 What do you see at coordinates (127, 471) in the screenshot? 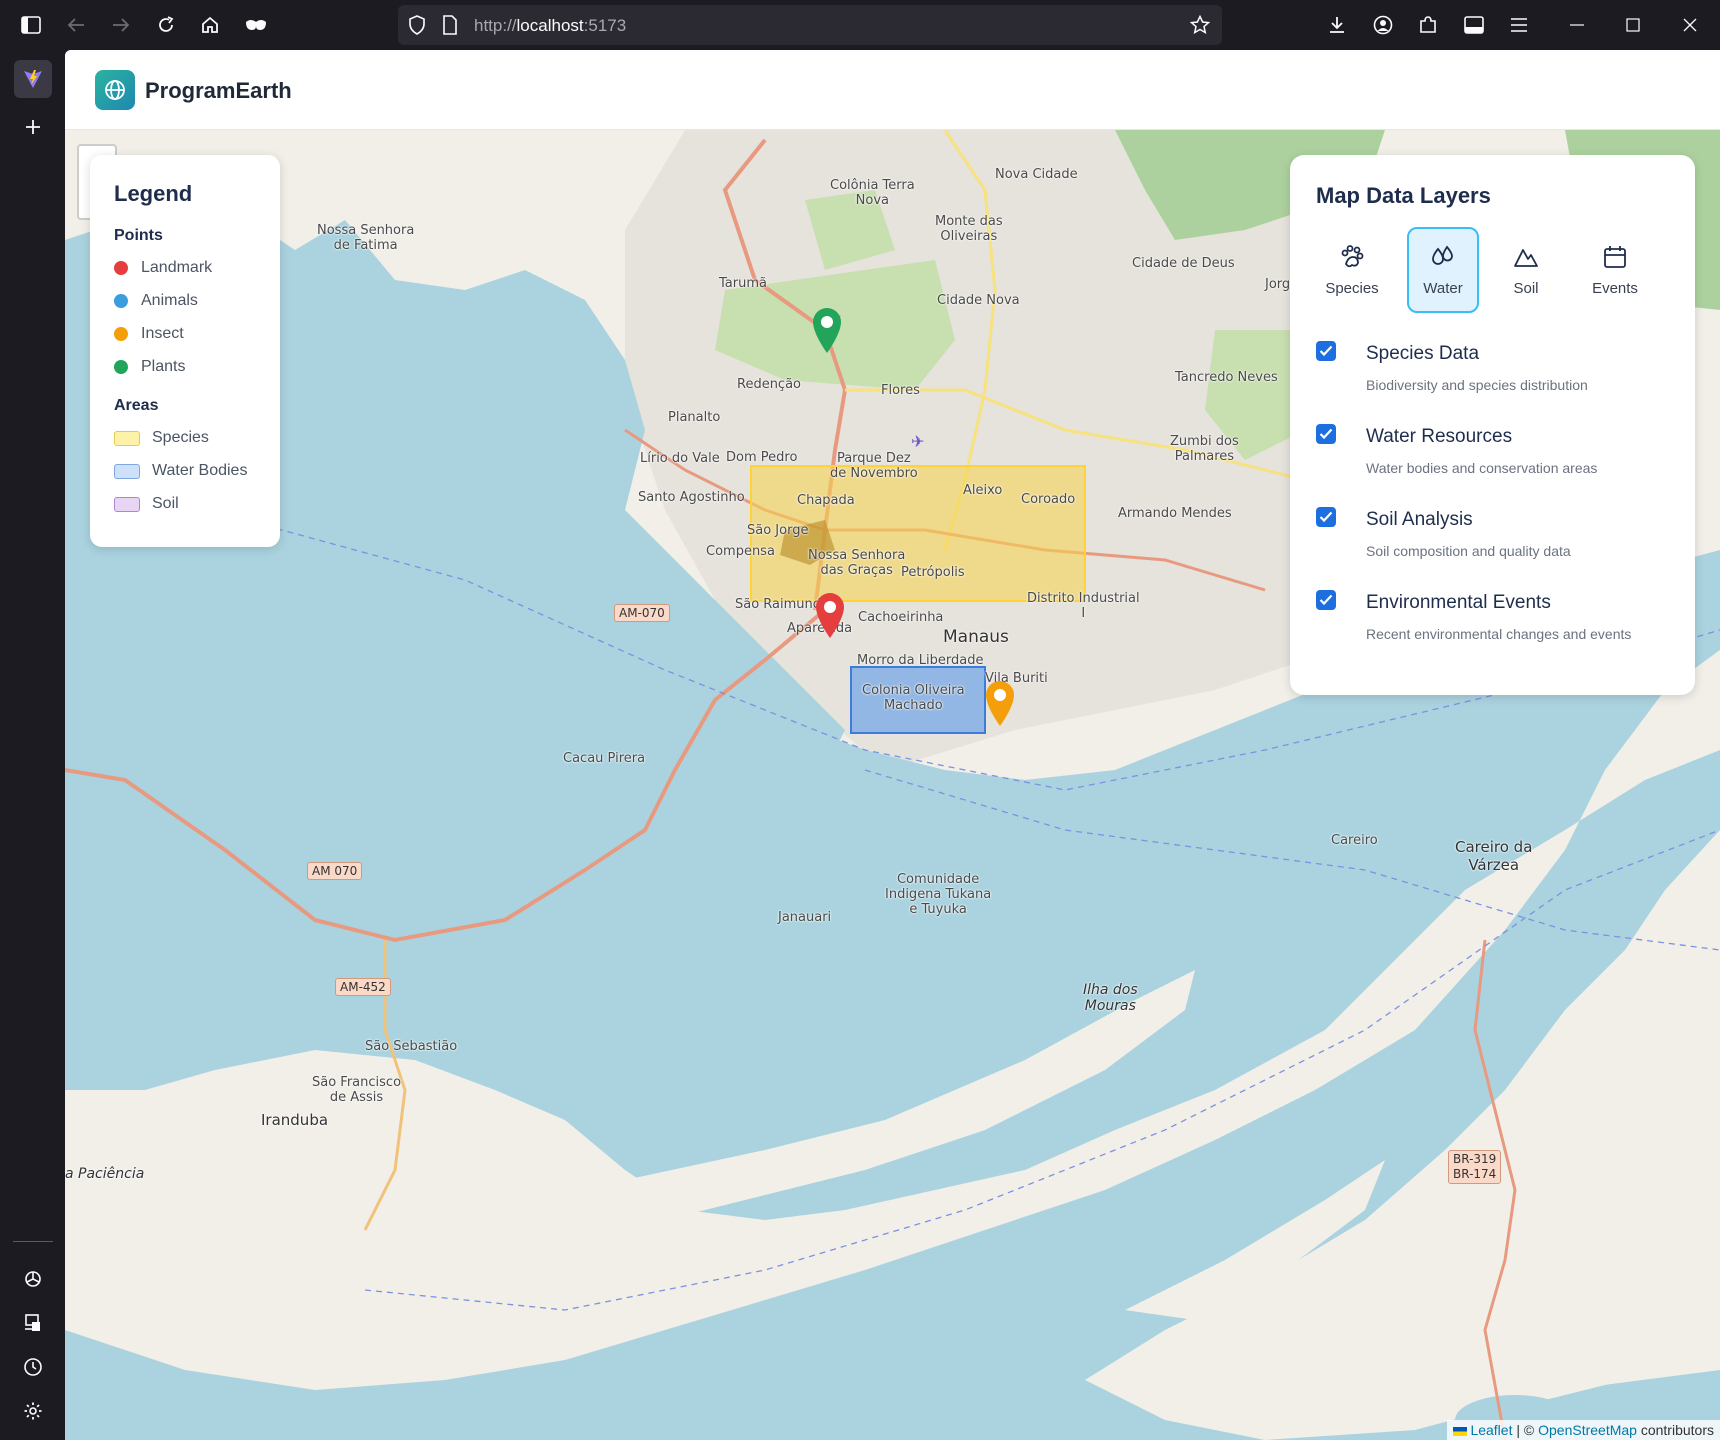
I see `water-swatch-icon` at bounding box center [127, 471].